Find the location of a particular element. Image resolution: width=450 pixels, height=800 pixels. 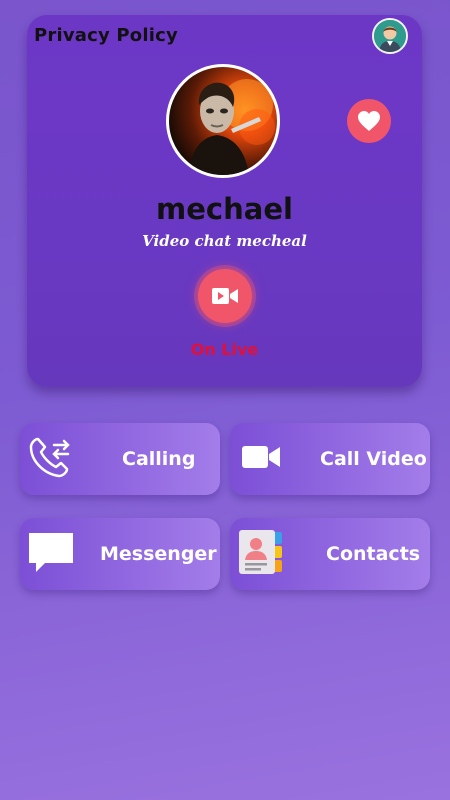

call-video-button: Call Video is located at coordinates (330, 459).